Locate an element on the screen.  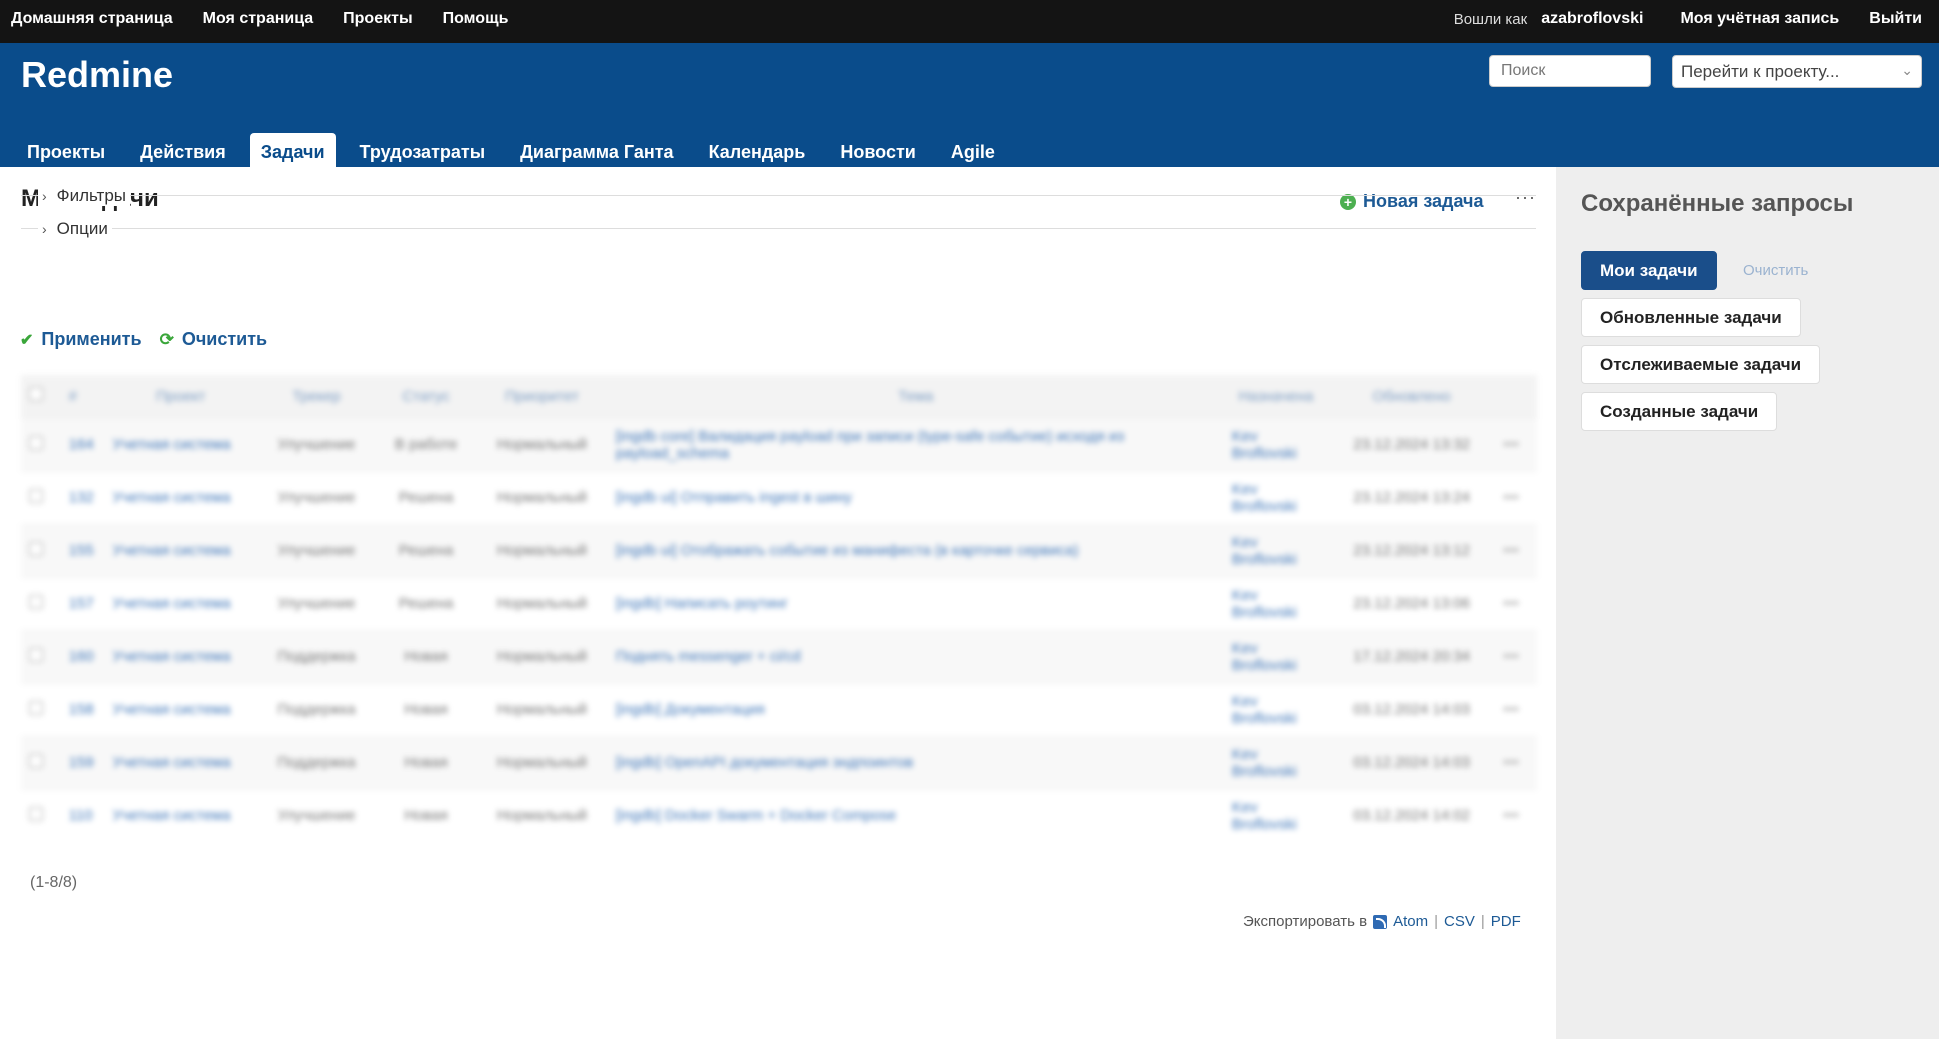
tab-activity: Действия is located at coordinates (183, 150).